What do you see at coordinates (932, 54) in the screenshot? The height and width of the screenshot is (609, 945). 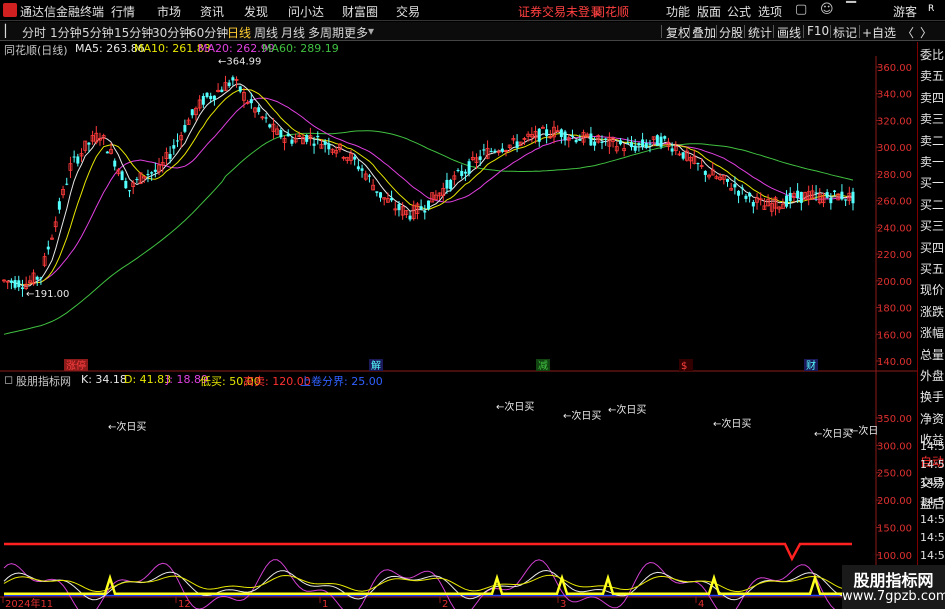 I see `quote-field-label: 委比` at bounding box center [932, 54].